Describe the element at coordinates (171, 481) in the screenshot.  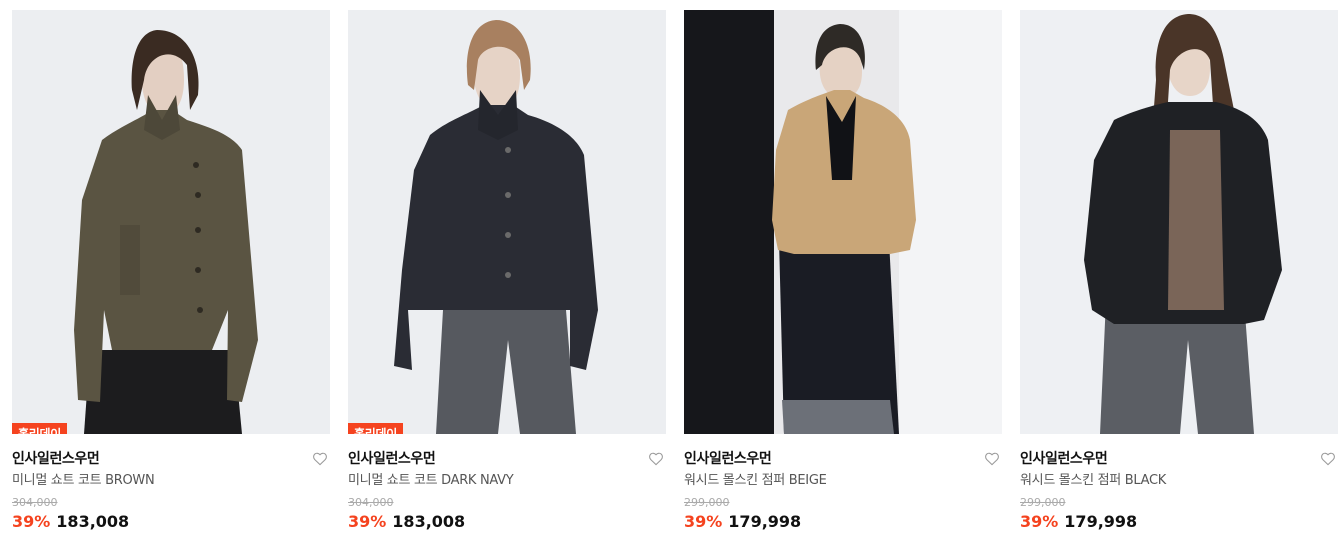
I see `product-name: 미니멀 쇼트 코트 BROWN` at that location.